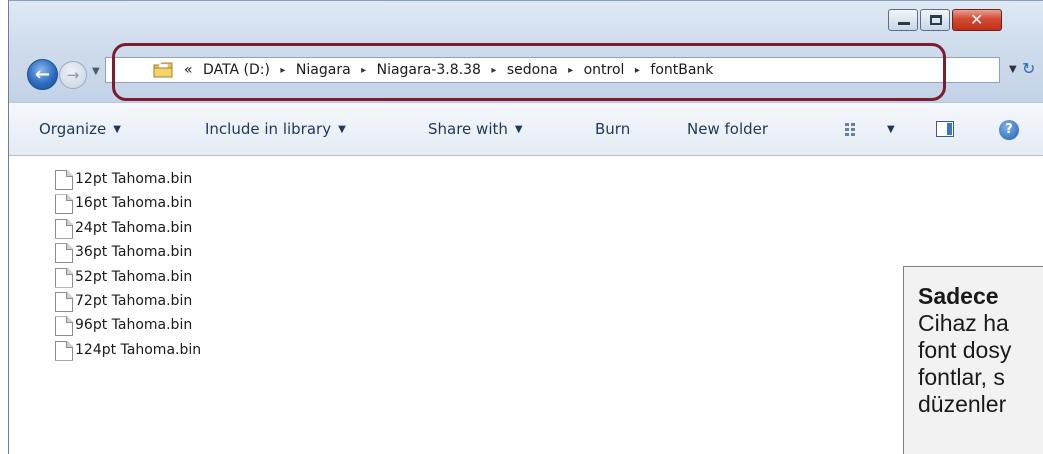 The image size is (1043, 454). What do you see at coordinates (1028, 68) in the screenshot?
I see `refresh-icon: ↻` at bounding box center [1028, 68].